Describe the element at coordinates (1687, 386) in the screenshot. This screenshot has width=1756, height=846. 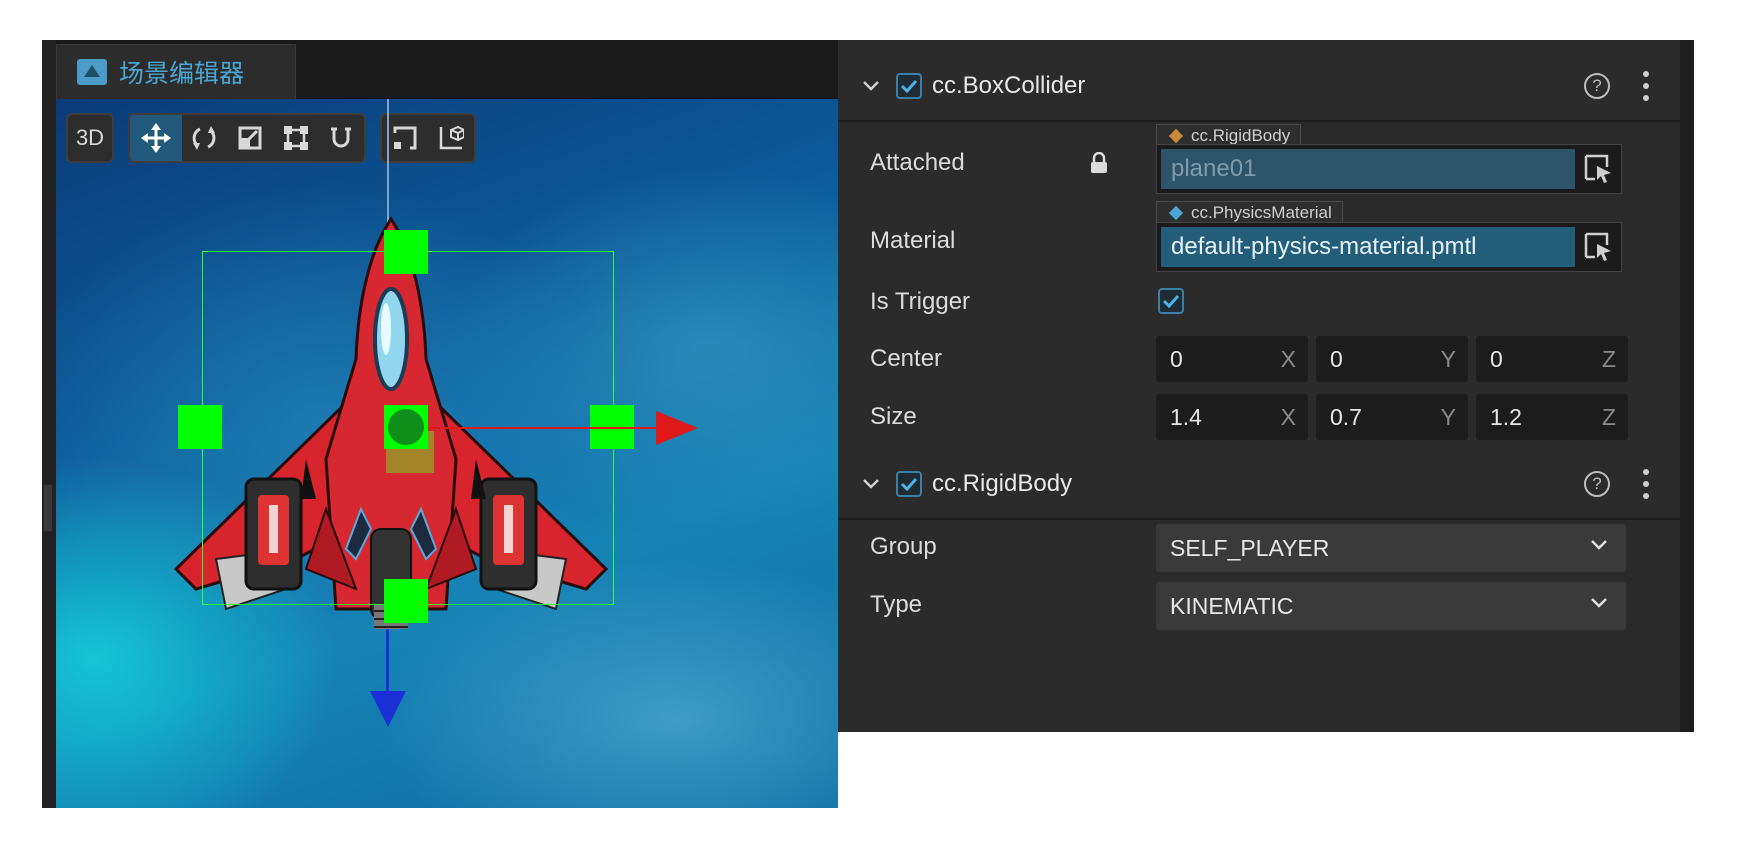
I see `inspector-scrollbar` at that location.